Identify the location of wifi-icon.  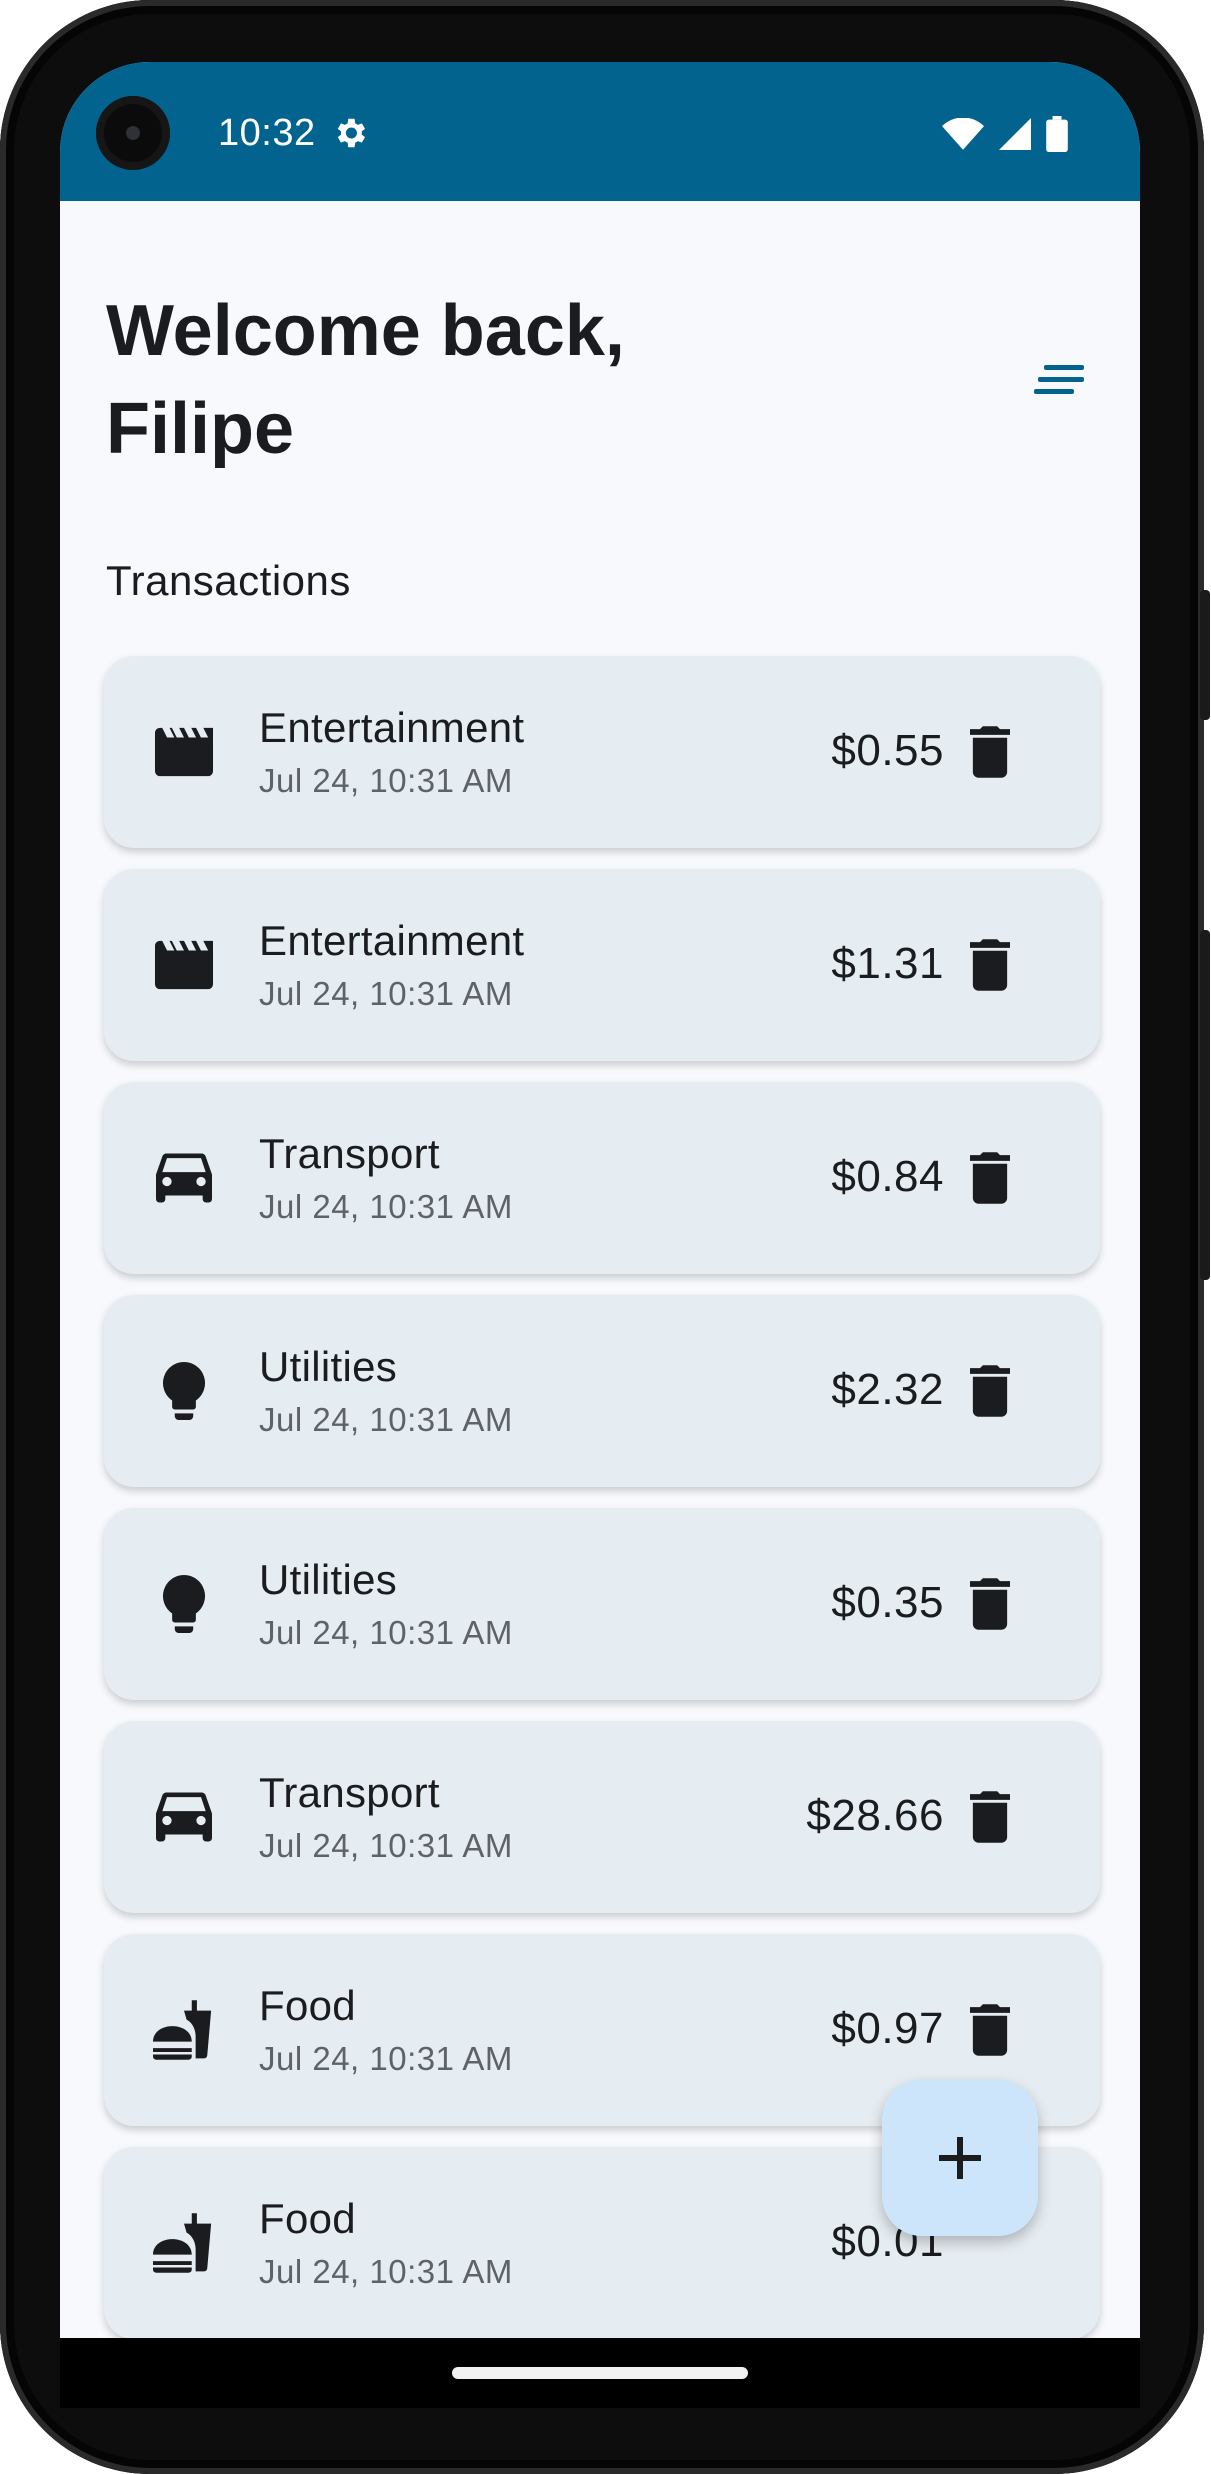
(963, 134).